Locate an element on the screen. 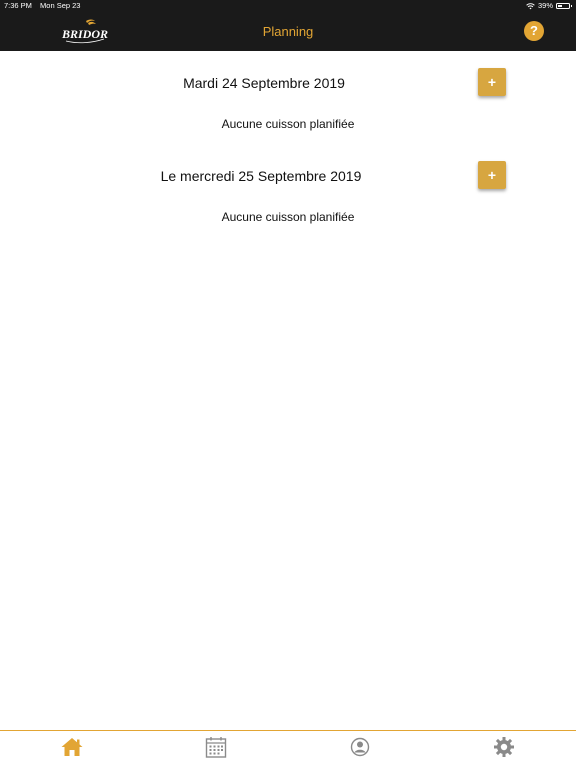 This screenshot has height=768, width=576. calendar-icon is located at coordinates (216, 747).